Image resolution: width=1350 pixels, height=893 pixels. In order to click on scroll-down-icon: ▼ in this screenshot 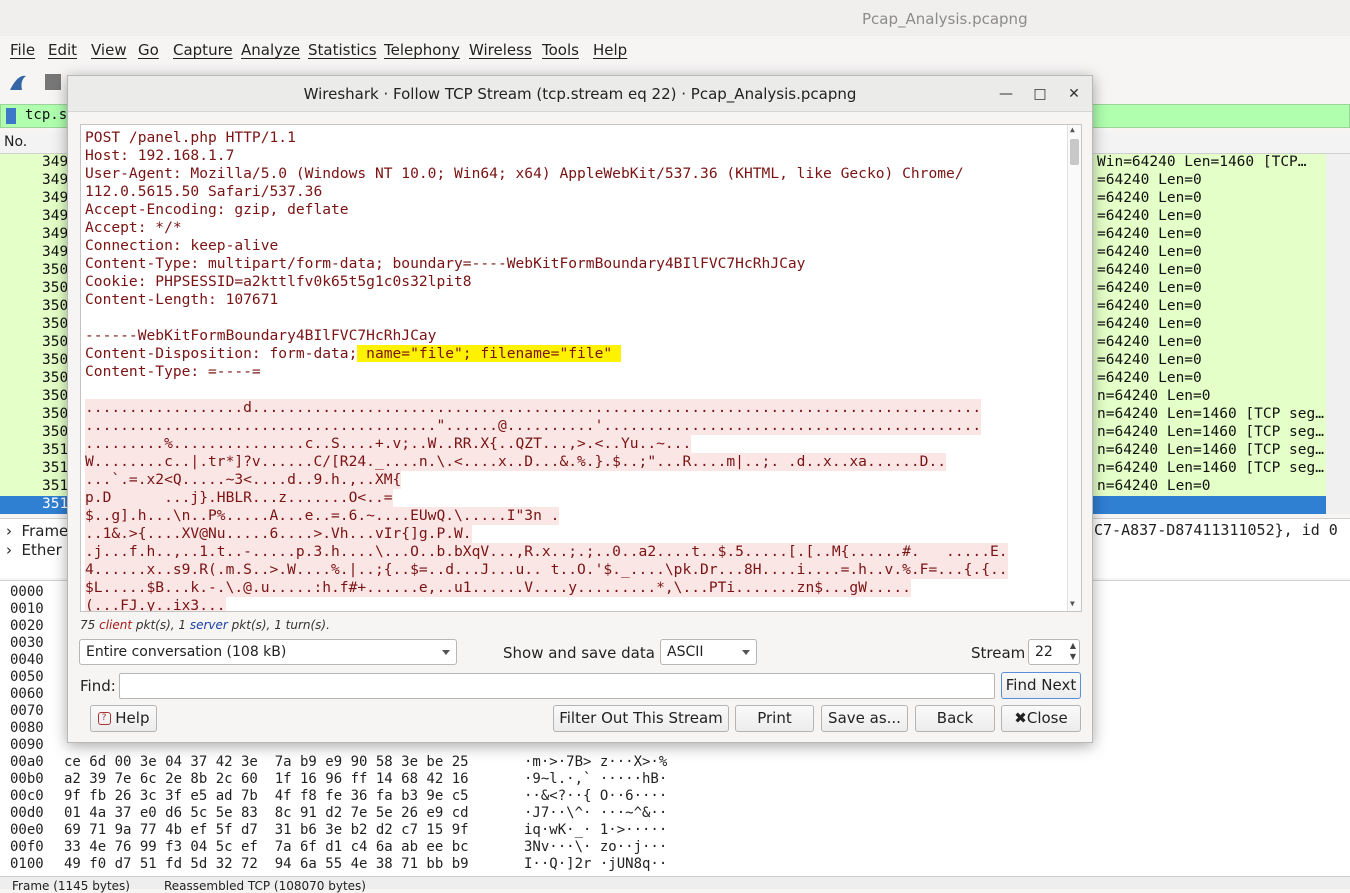, I will do `click(1072, 603)`.